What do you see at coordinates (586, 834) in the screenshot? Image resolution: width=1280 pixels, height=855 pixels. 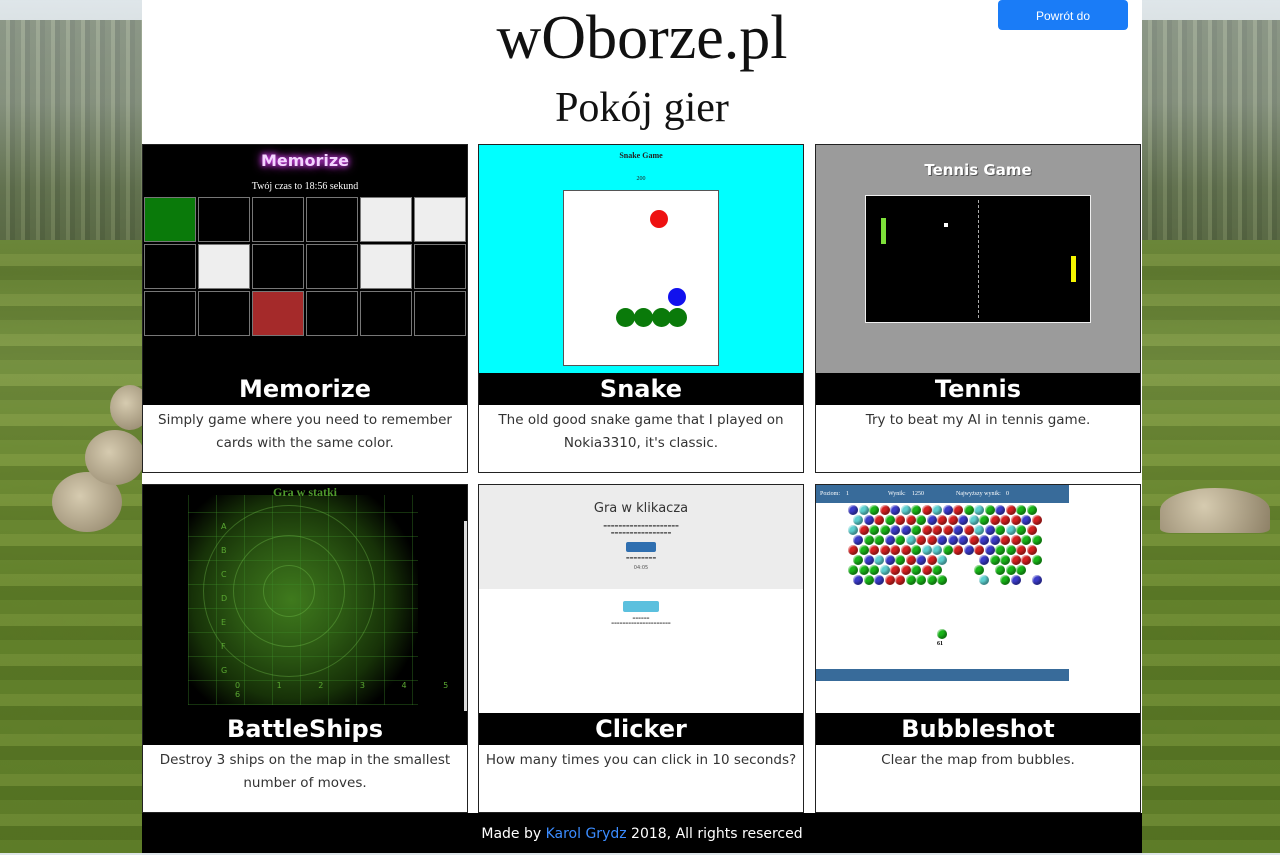 I see `author-link: Karol Grydz` at bounding box center [586, 834].